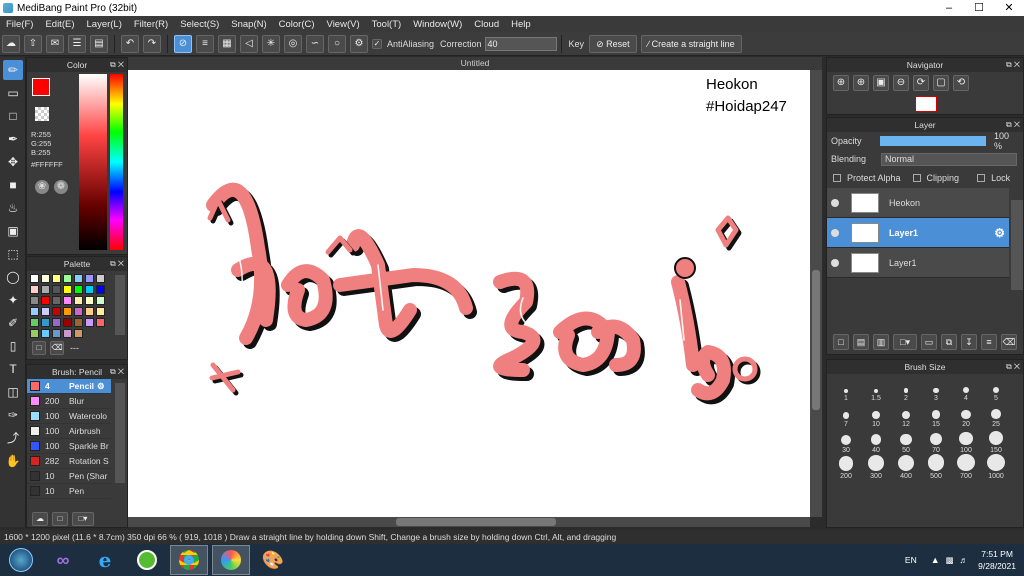 The image size is (1024, 576). Describe the element at coordinates (231, 560) in the screenshot. I see `taskbar-medibang` at that location.